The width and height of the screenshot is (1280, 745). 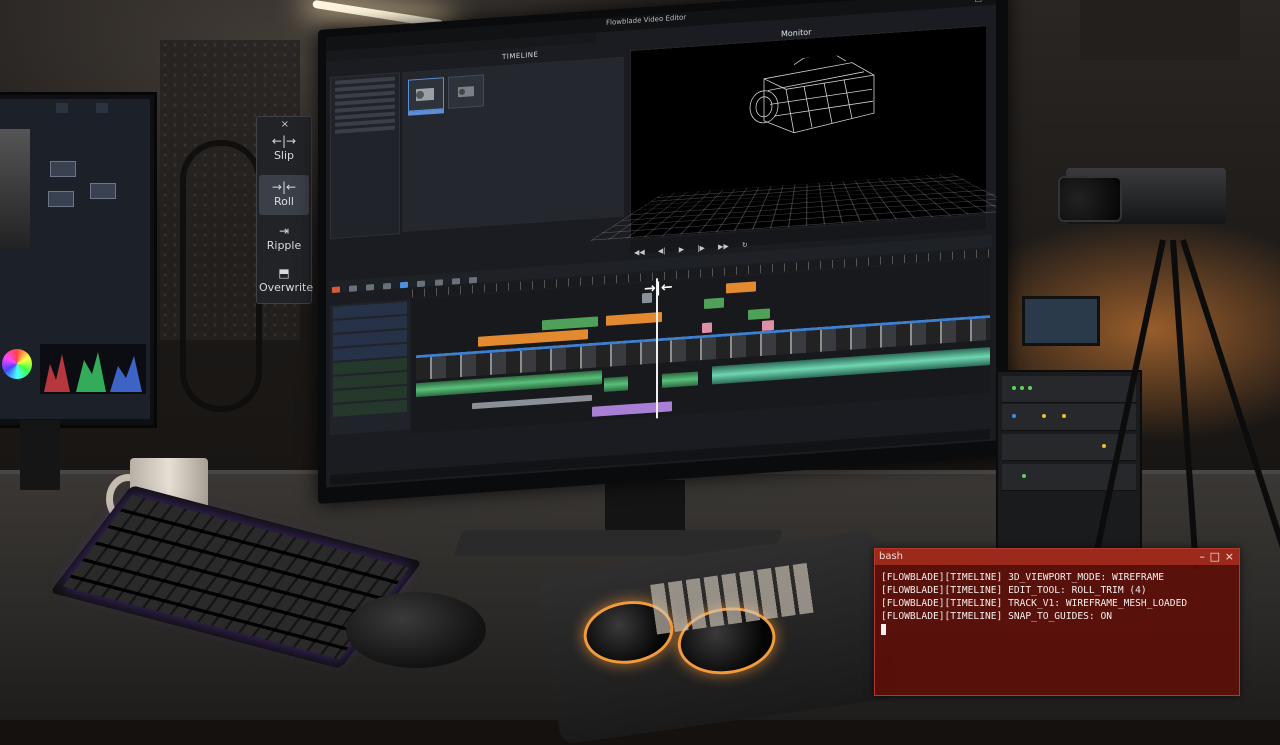 I want to click on select-icon, so click(x=353, y=288).